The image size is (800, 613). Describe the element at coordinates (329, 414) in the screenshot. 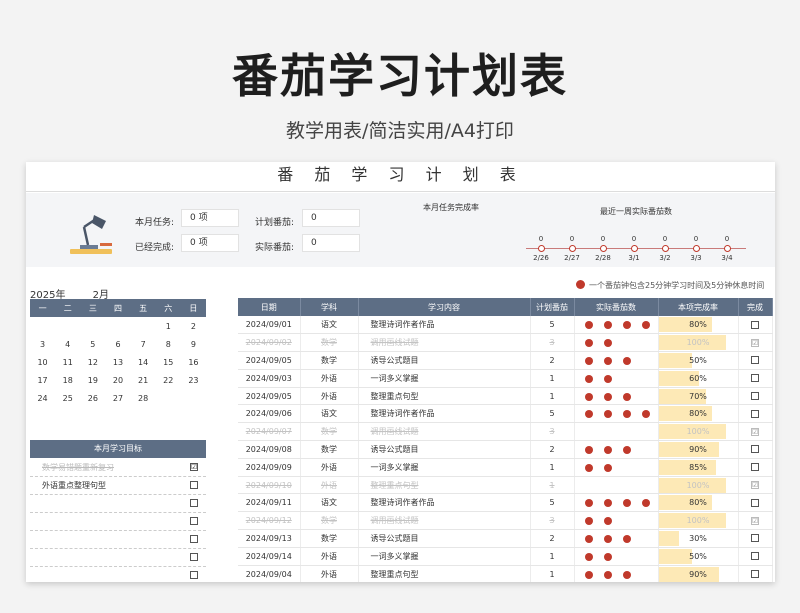

I see `task-subject: 语文` at that location.